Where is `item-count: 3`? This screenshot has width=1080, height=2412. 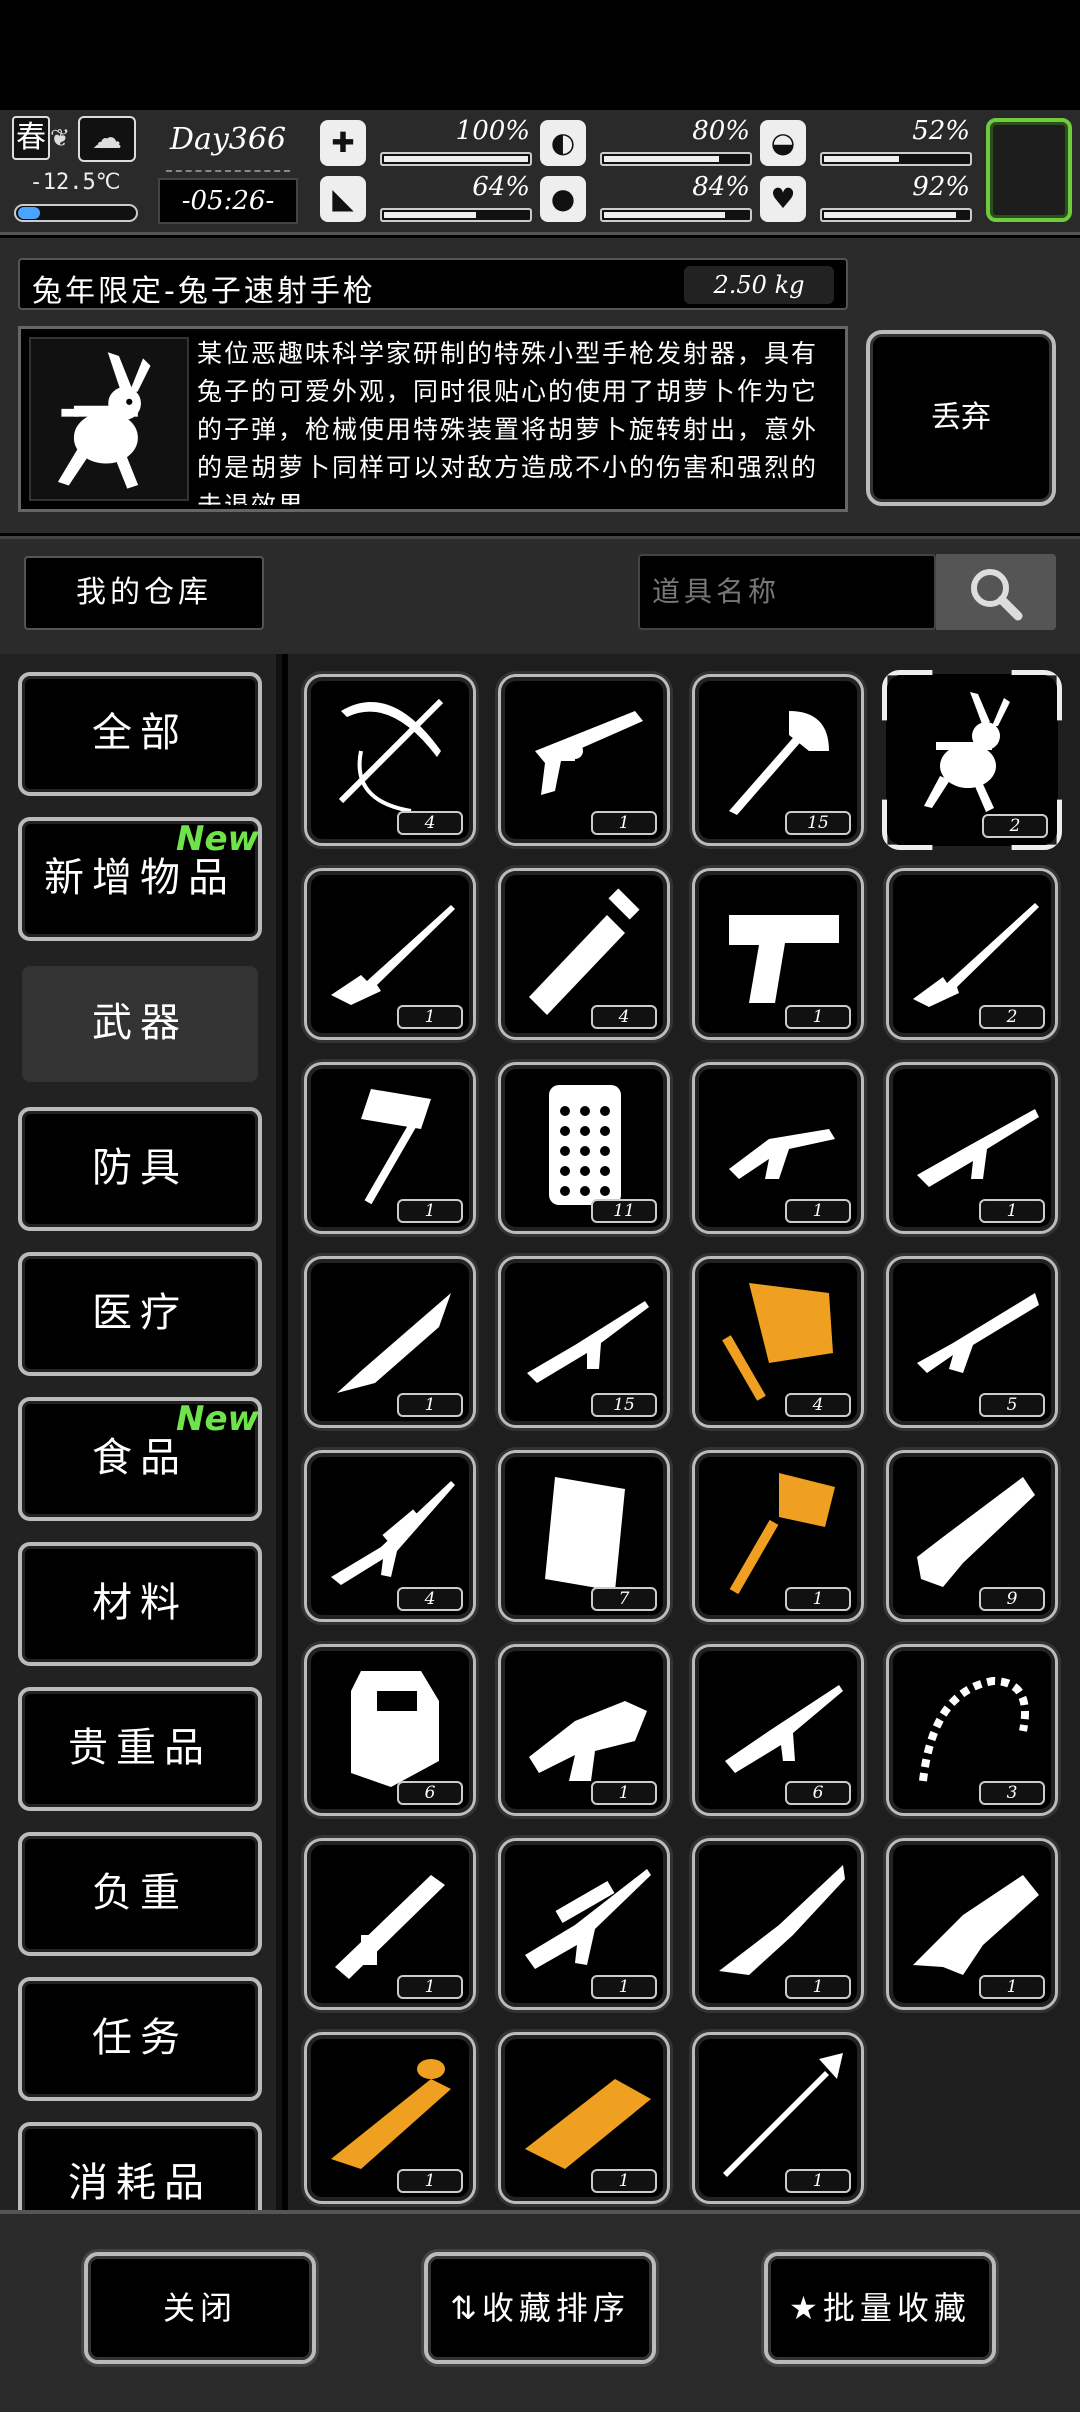 item-count: 3 is located at coordinates (1012, 1793).